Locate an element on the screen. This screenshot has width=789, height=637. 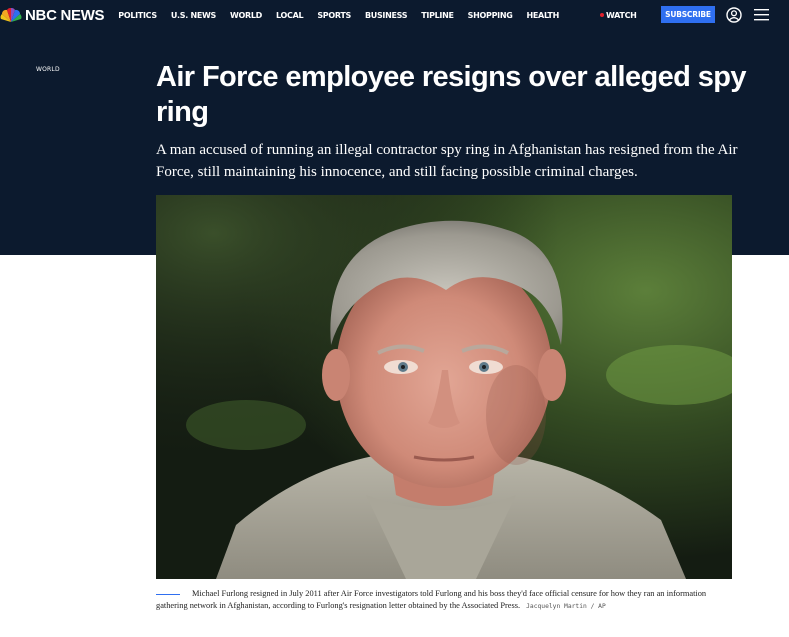
logo-text: NBC NEWS is located at coordinates (65, 15).